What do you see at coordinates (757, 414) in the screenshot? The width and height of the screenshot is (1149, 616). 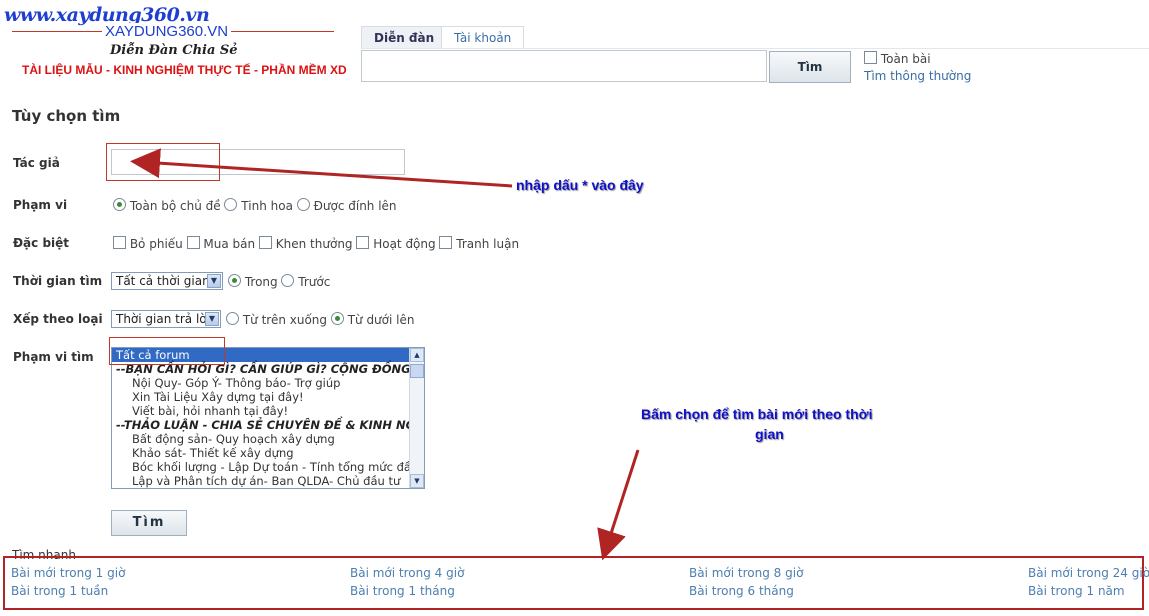 I see `quick-annotation-line1: Bấm chọn để tìm bài mới theo thời` at bounding box center [757, 414].